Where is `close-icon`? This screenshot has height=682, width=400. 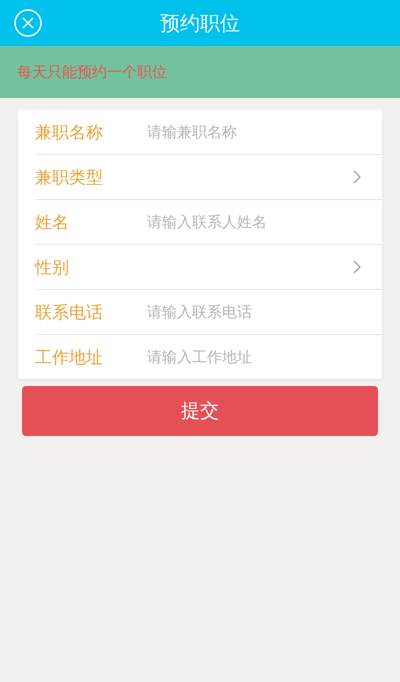
close-icon is located at coordinates (28, 23).